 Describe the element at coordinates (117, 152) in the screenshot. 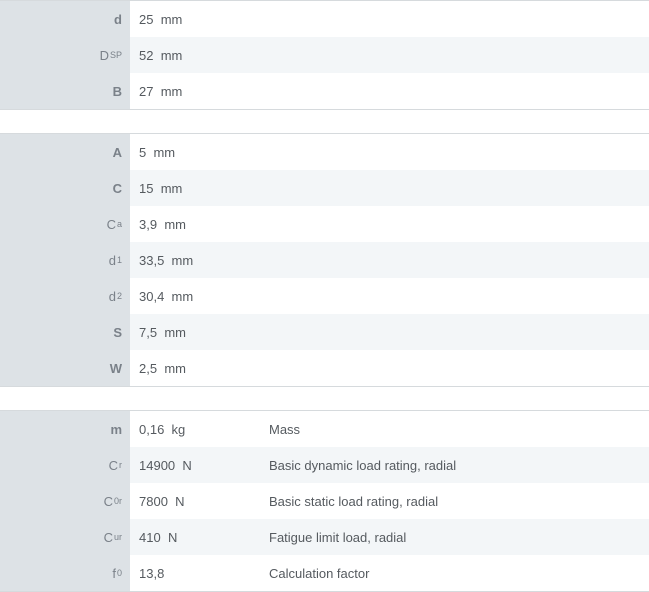

I see `spec-symbol-letter: A` at that location.